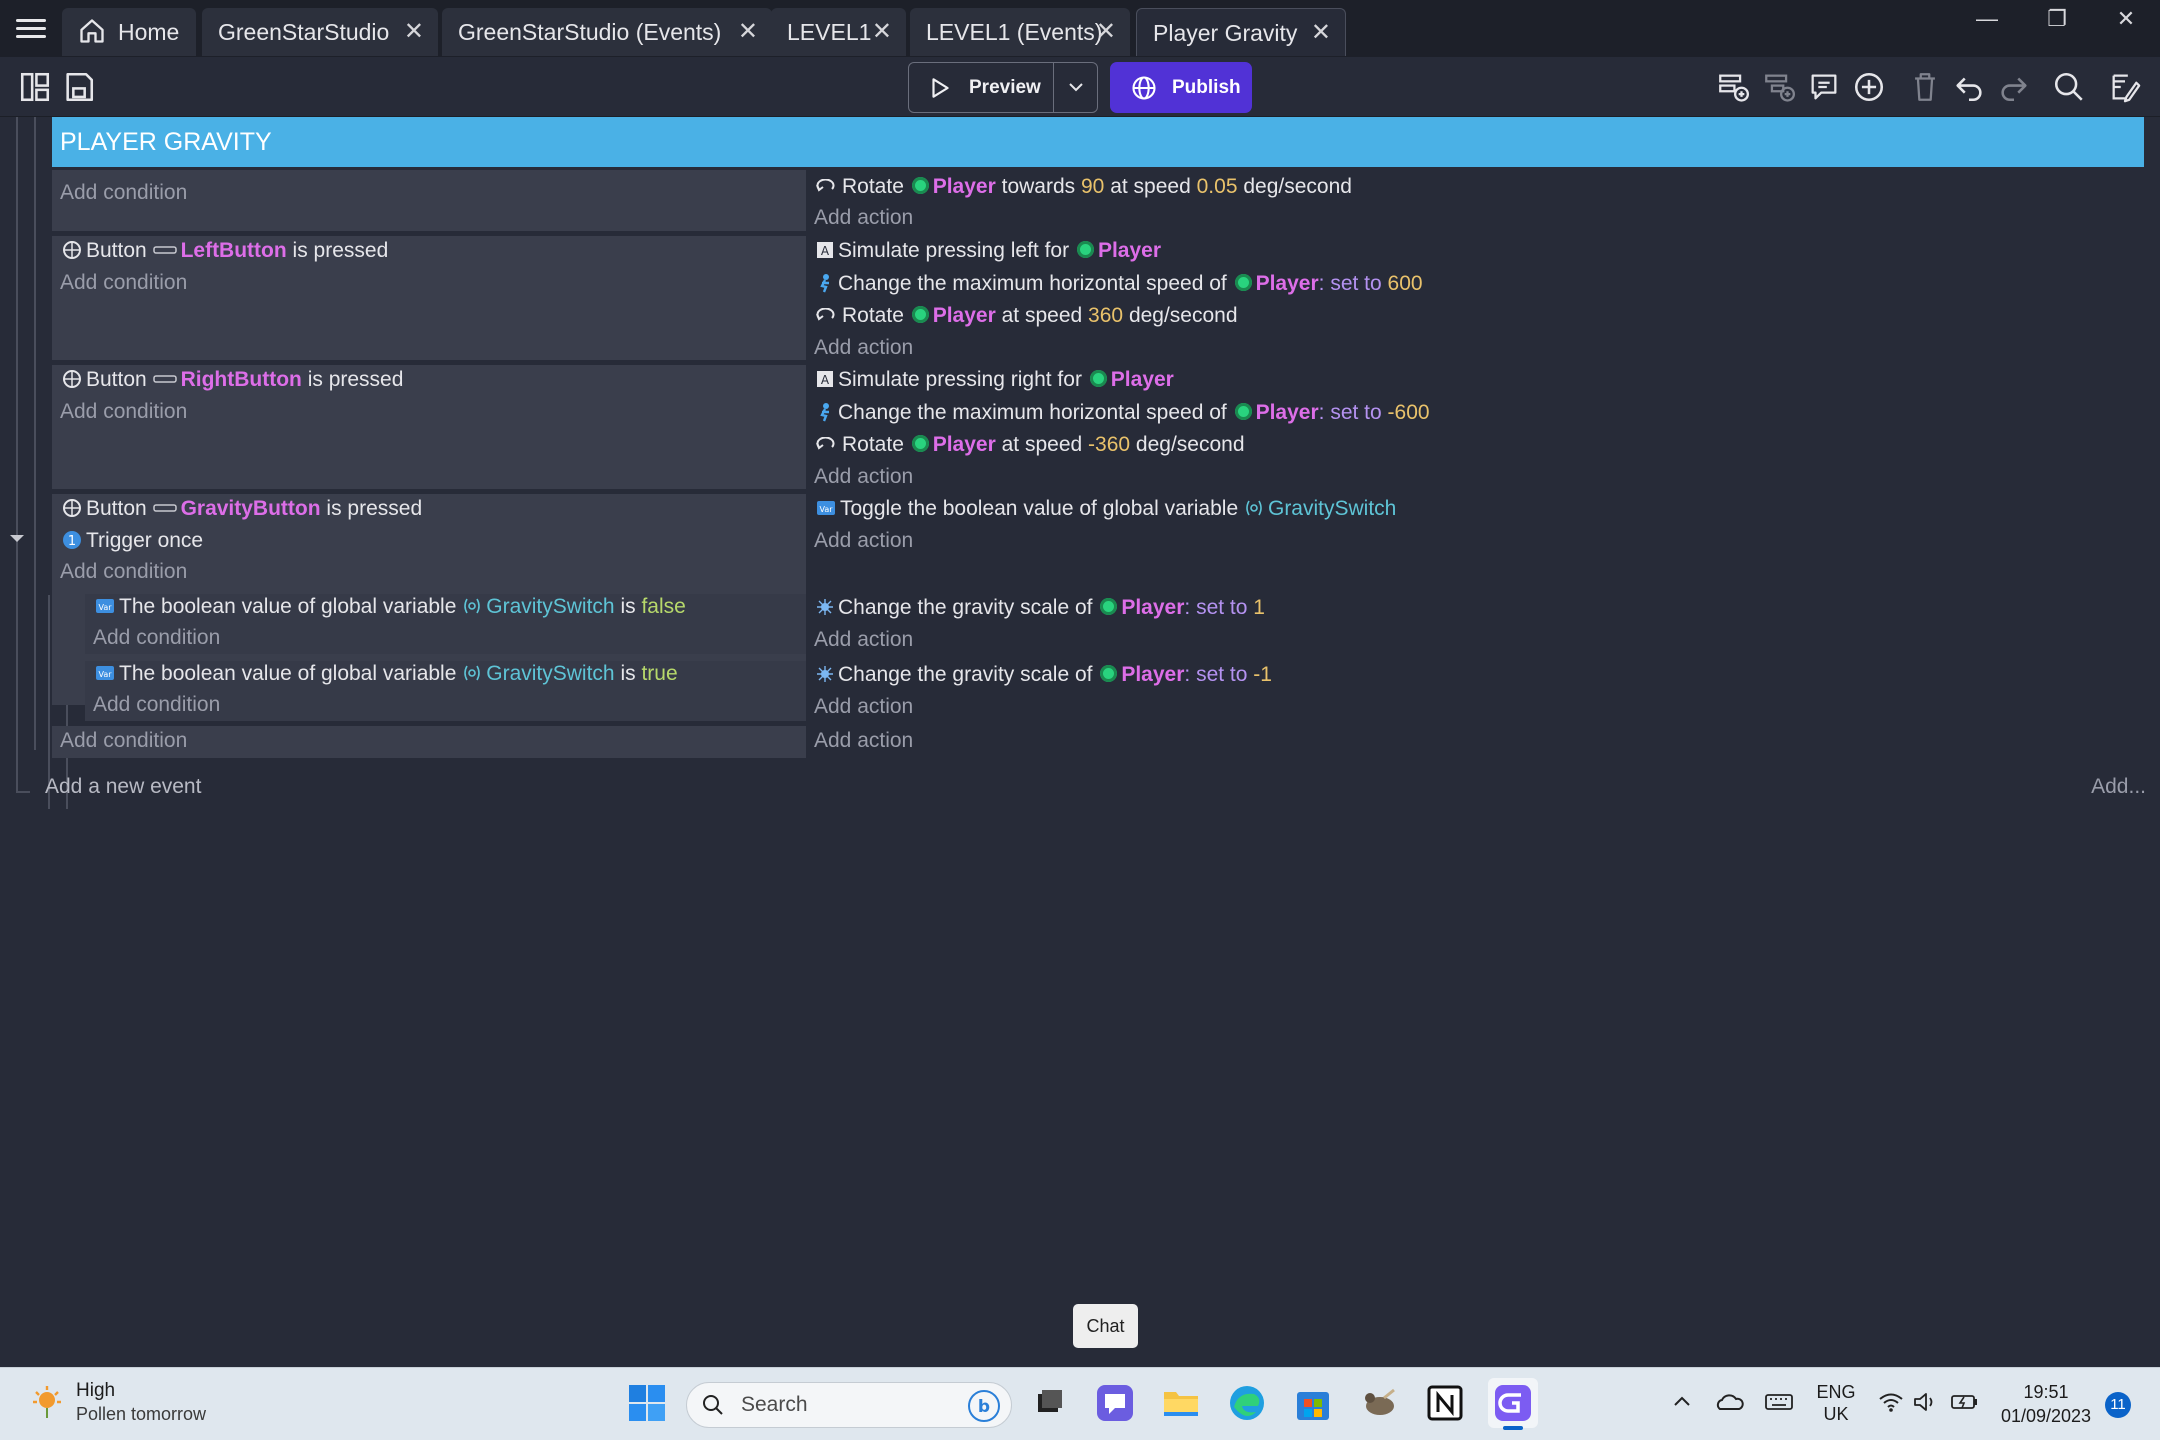 The width and height of the screenshot is (2160, 1440). I want to click on condition-left-button-pressed: Button LeftButton is pressed, so click(225, 251).